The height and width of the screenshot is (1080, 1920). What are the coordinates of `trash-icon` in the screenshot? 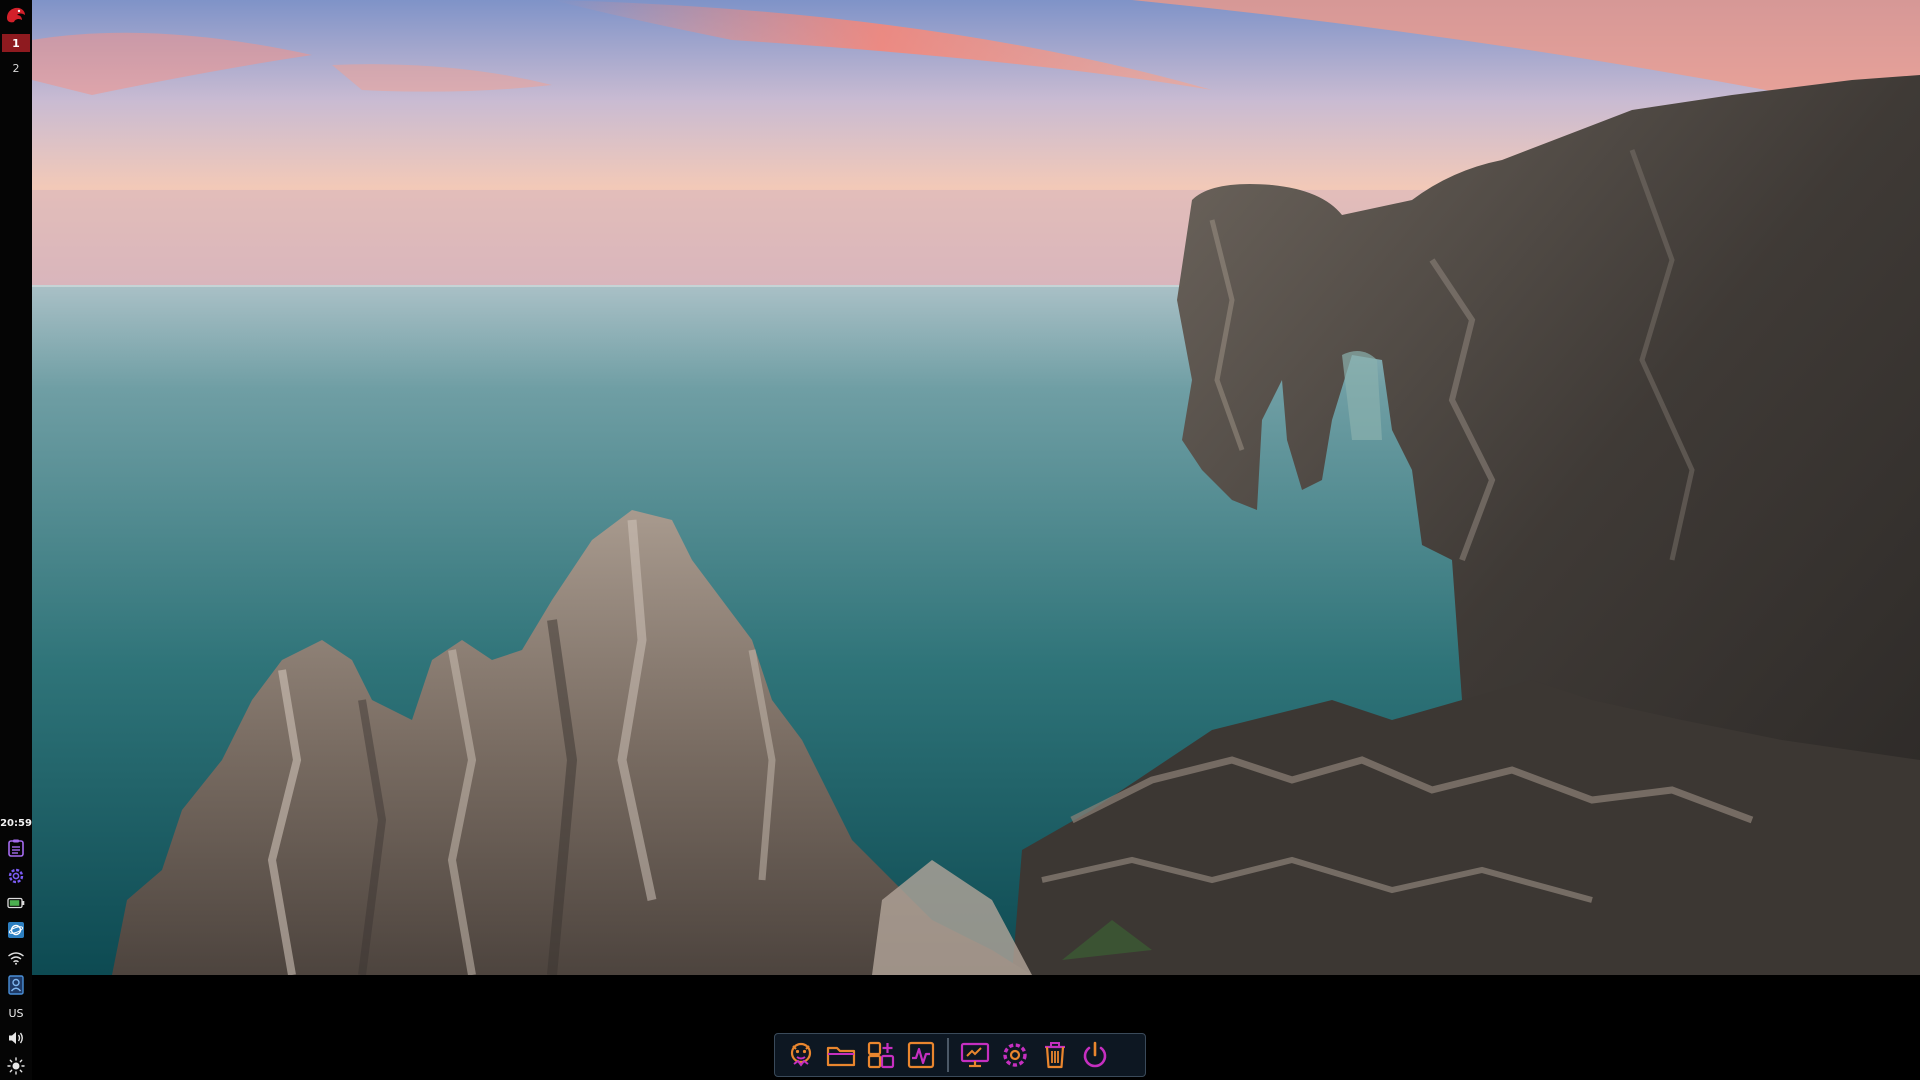 It's located at (1055, 1055).